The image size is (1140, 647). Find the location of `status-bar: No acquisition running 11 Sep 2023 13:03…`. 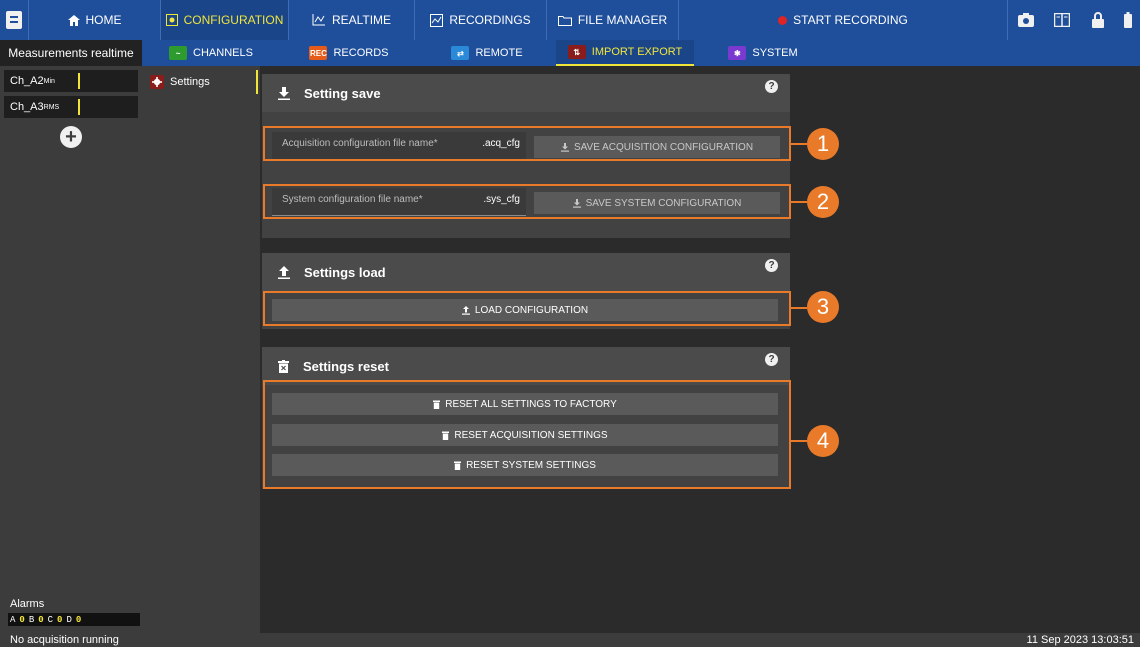

status-bar: No acquisition running 11 Sep 2023 13:03… is located at coordinates (570, 640).